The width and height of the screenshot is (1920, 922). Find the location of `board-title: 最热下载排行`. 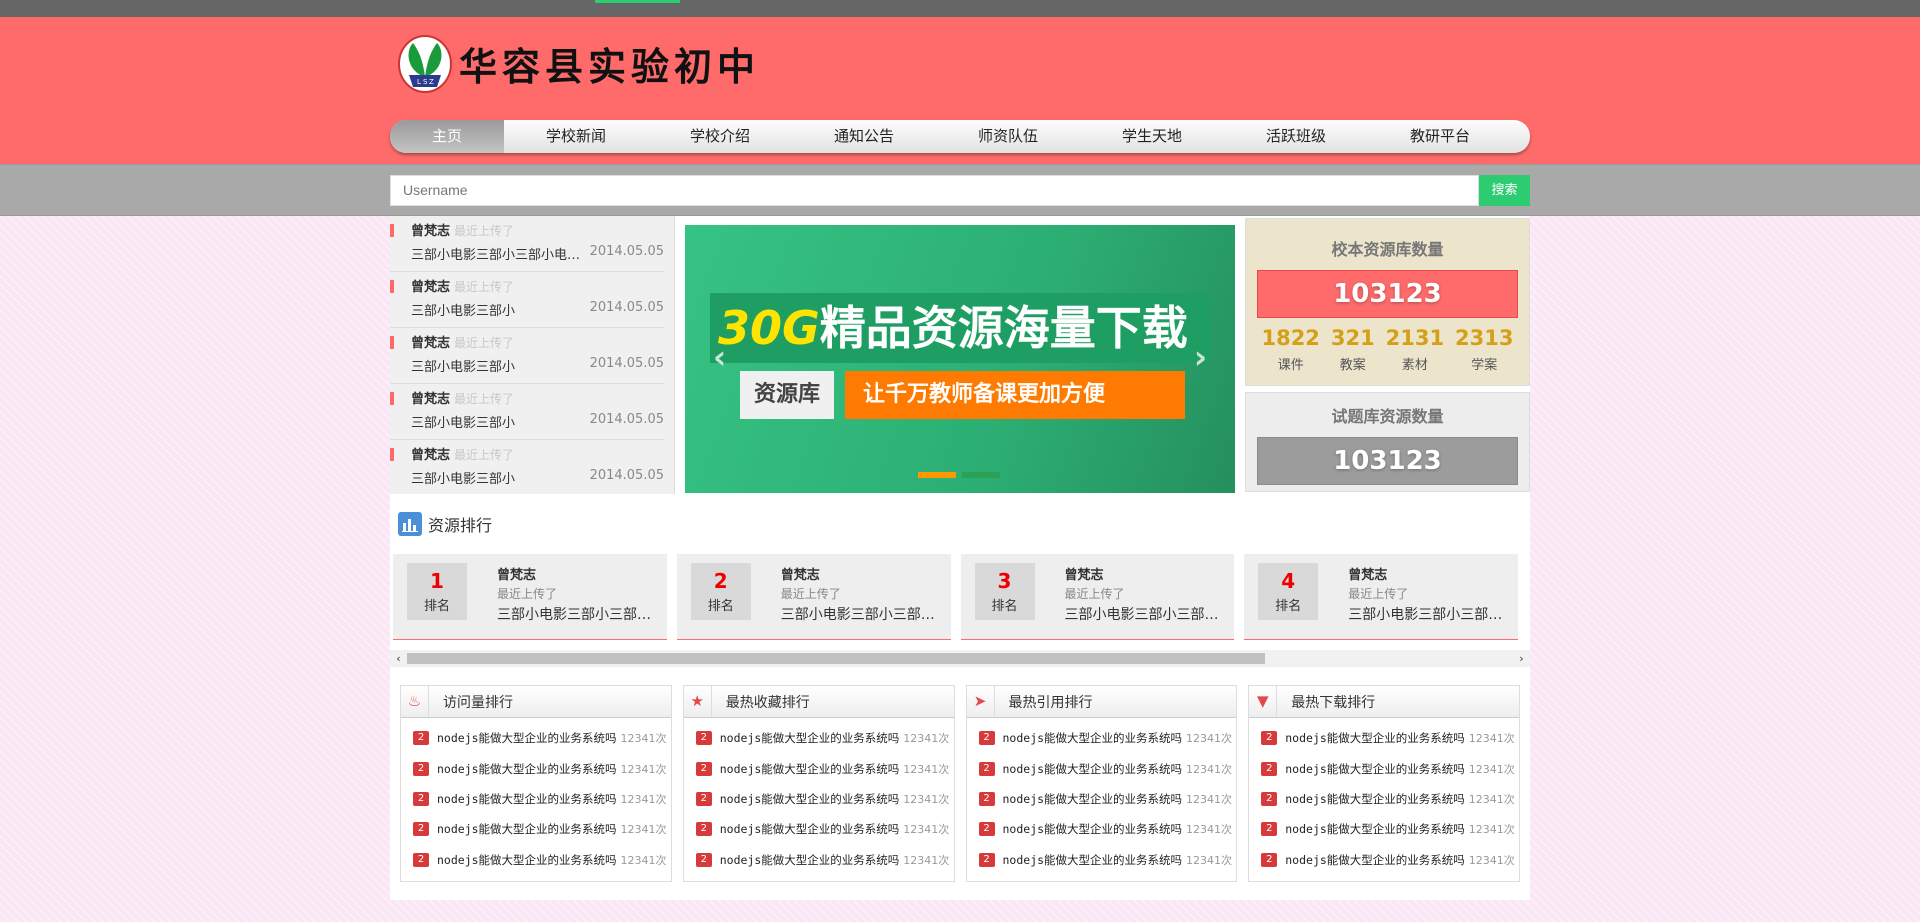

board-title: 最热下载排行 is located at coordinates (1333, 702).